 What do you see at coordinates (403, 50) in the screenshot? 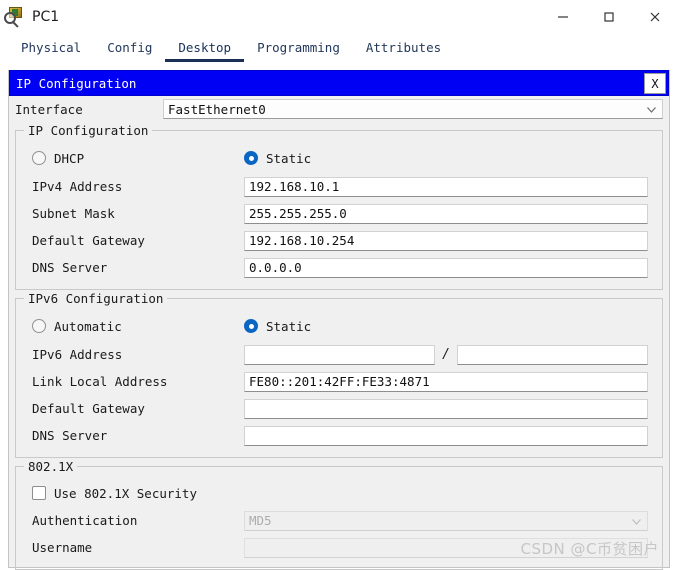
I see `tab-attributes: Attributes` at bounding box center [403, 50].